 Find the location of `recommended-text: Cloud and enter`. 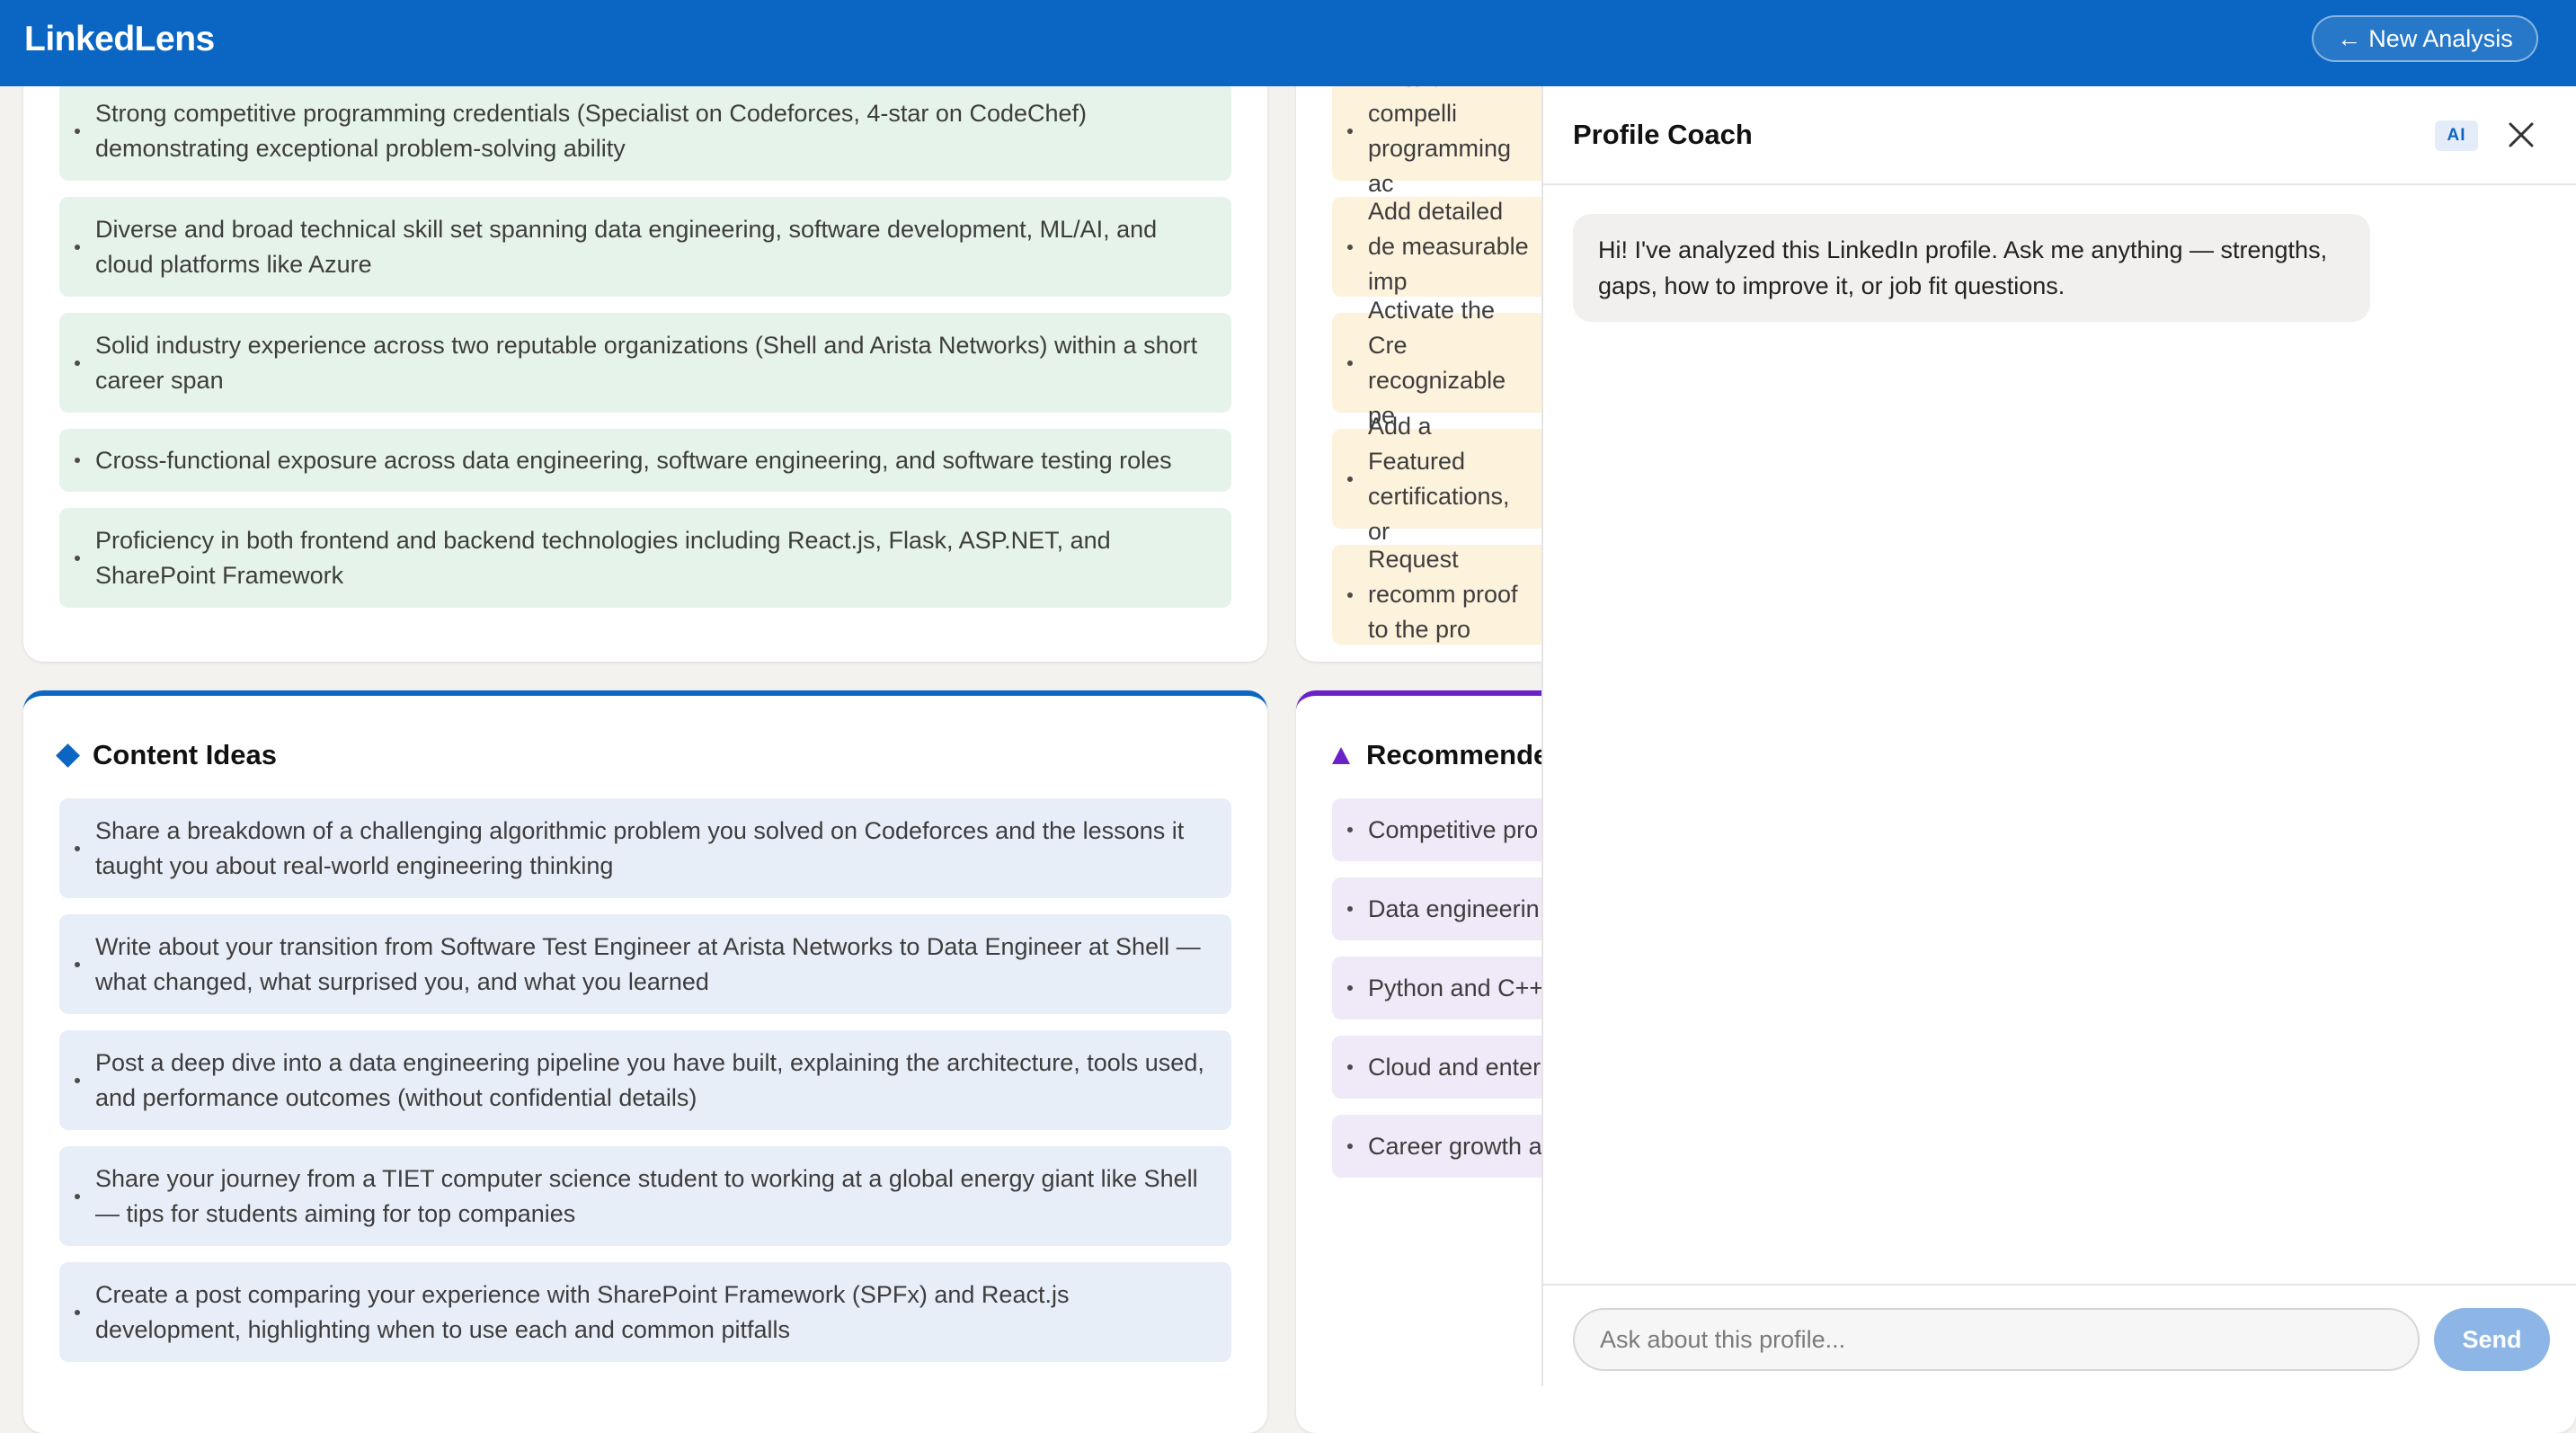

recommended-text: Cloud and enter is located at coordinates (1454, 1067).